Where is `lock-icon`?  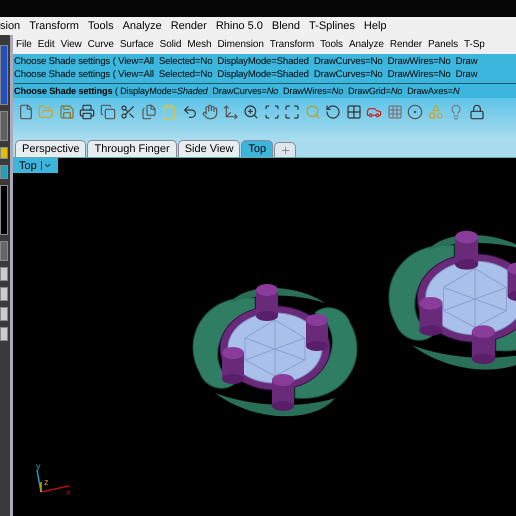 lock-icon is located at coordinates (476, 112).